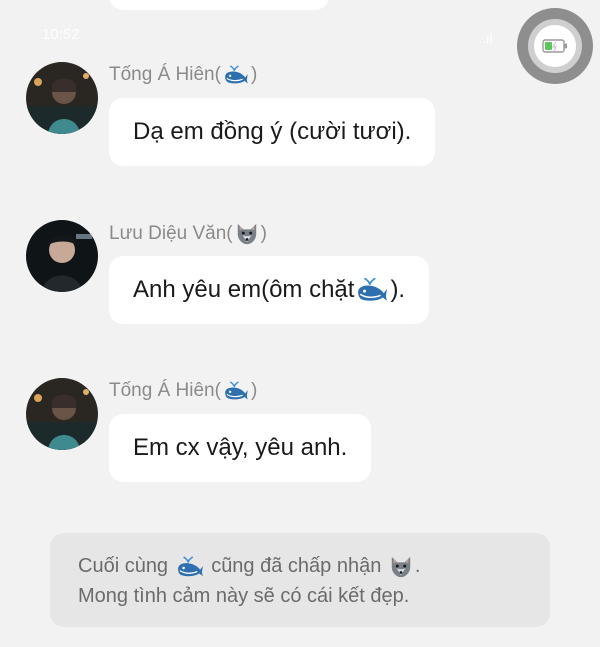  Describe the element at coordinates (485, 38) in the screenshot. I see `signal-icon: ..ıl` at that location.